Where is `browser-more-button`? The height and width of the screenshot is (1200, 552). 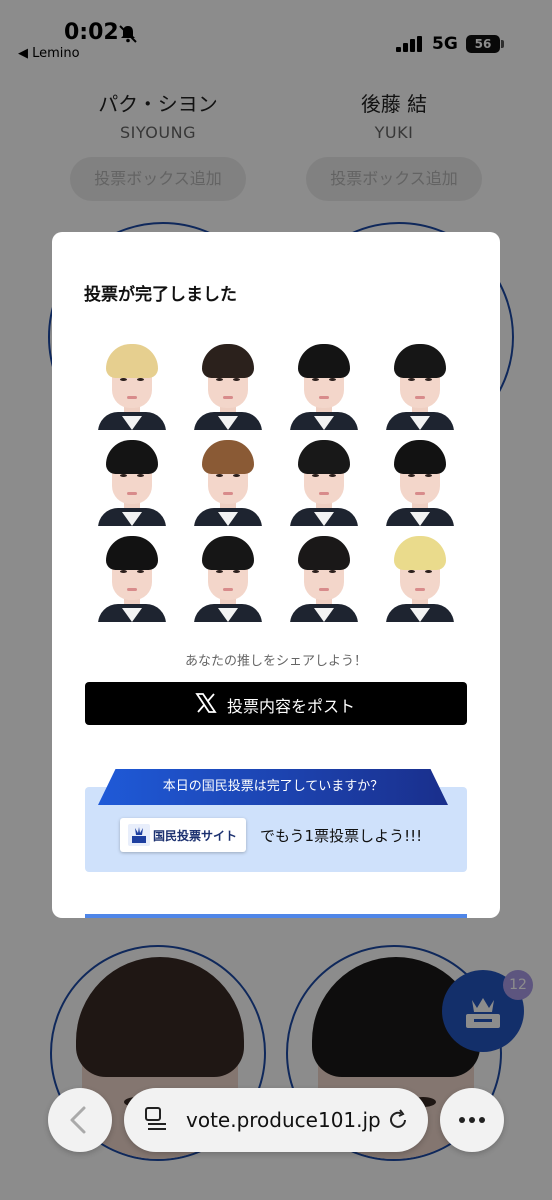 browser-more-button is located at coordinates (472, 1120).